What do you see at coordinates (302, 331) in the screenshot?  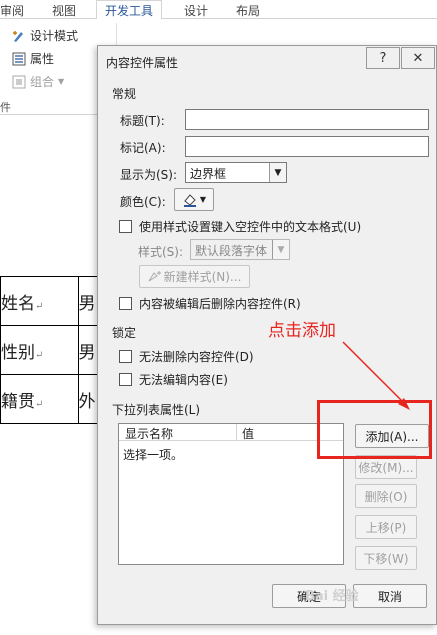 I see `annotation-text: 点击添加` at bounding box center [302, 331].